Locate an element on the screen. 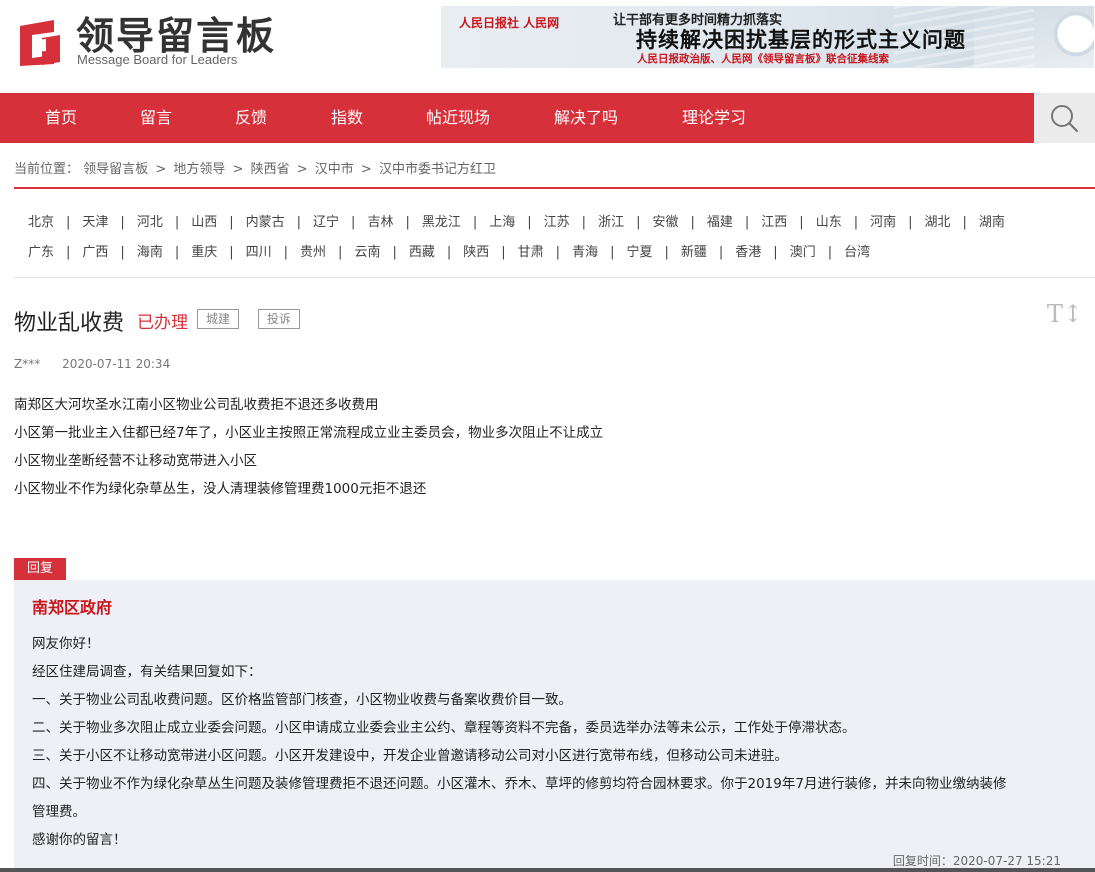 The height and width of the screenshot is (872, 1095). province-link: 山东 is located at coordinates (829, 220).